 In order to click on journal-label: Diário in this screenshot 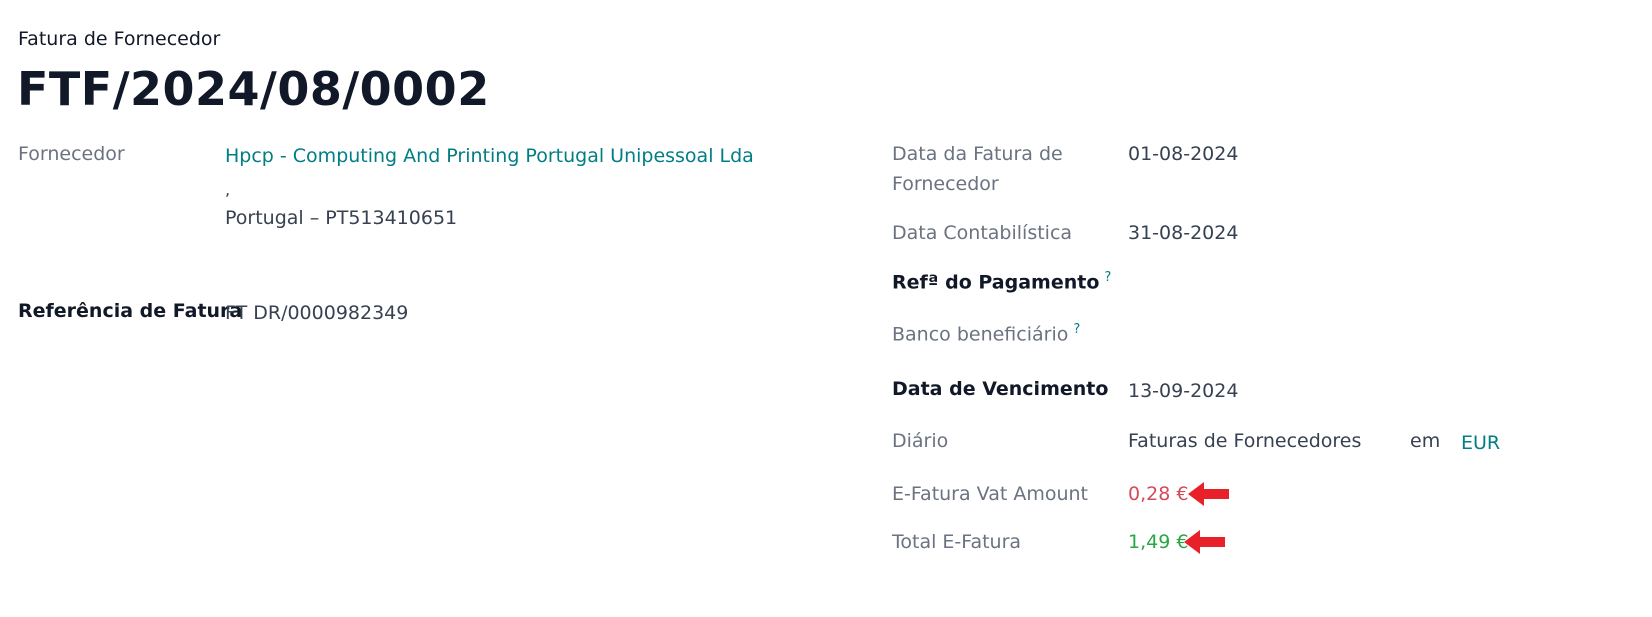, I will do `click(920, 441)`.